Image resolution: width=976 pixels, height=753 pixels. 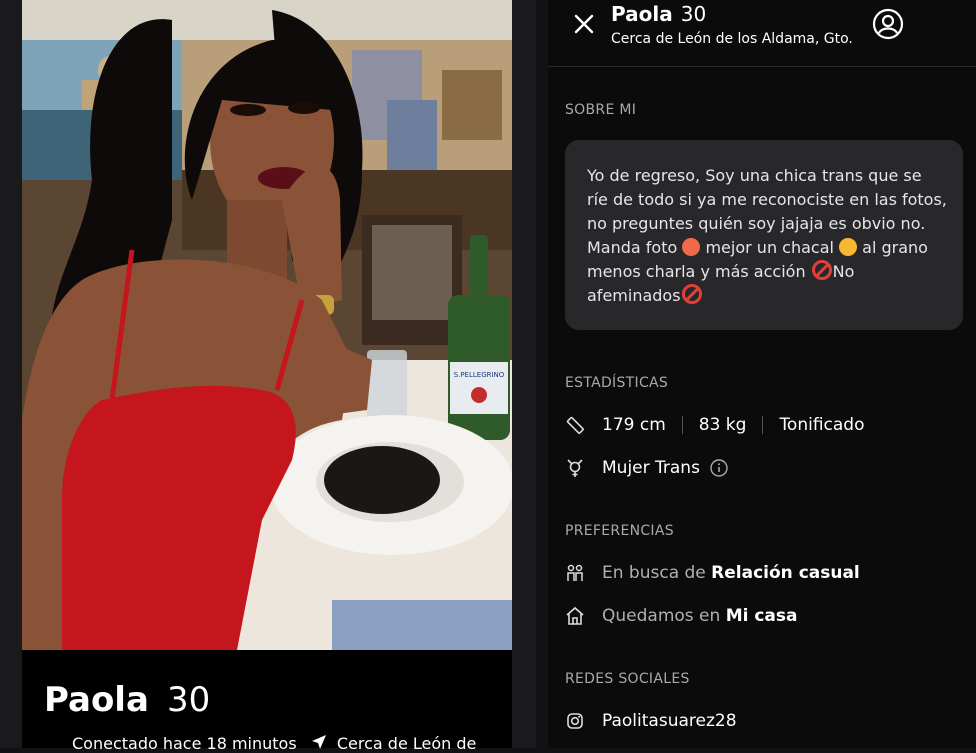 What do you see at coordinates (627, 679) in the screenshot?
I see `social-heading: REDES SOCIALES` at bounding box center [627, 679].